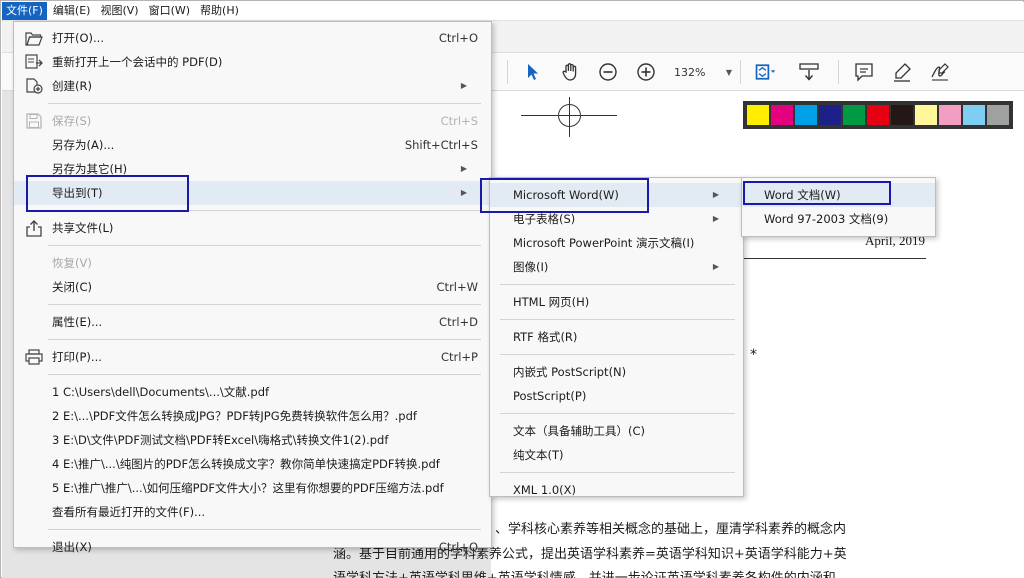 The height and width of the screenshot is (578, 1024). What do you see at coordinates (533, 72) in the screenshot?
I see `select-arrow-icon` at bounding box center [533, 72].